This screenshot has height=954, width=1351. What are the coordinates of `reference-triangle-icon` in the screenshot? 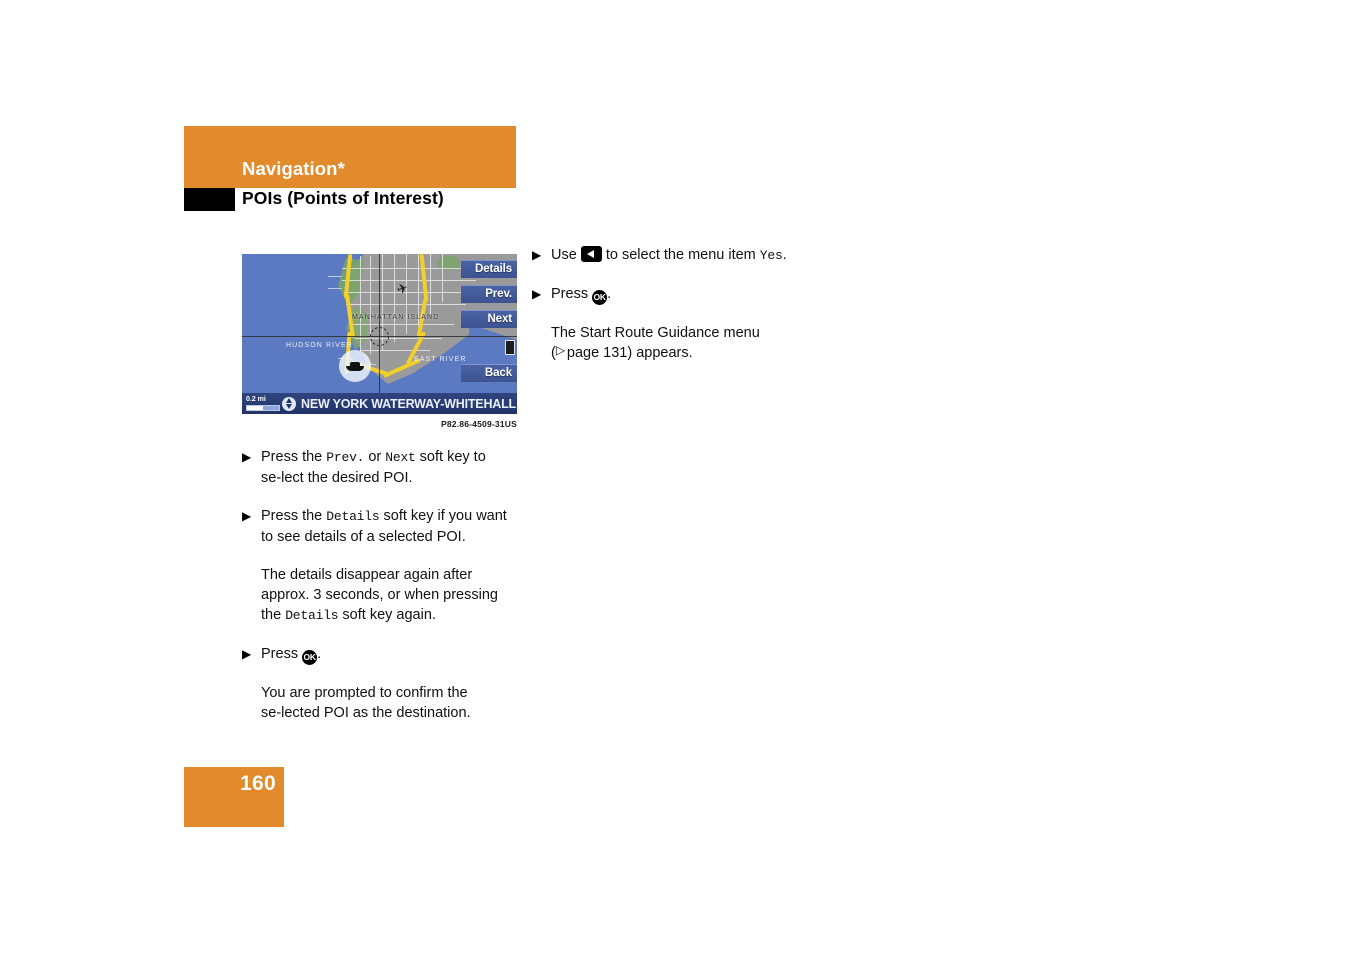 It's located at (560, 350).